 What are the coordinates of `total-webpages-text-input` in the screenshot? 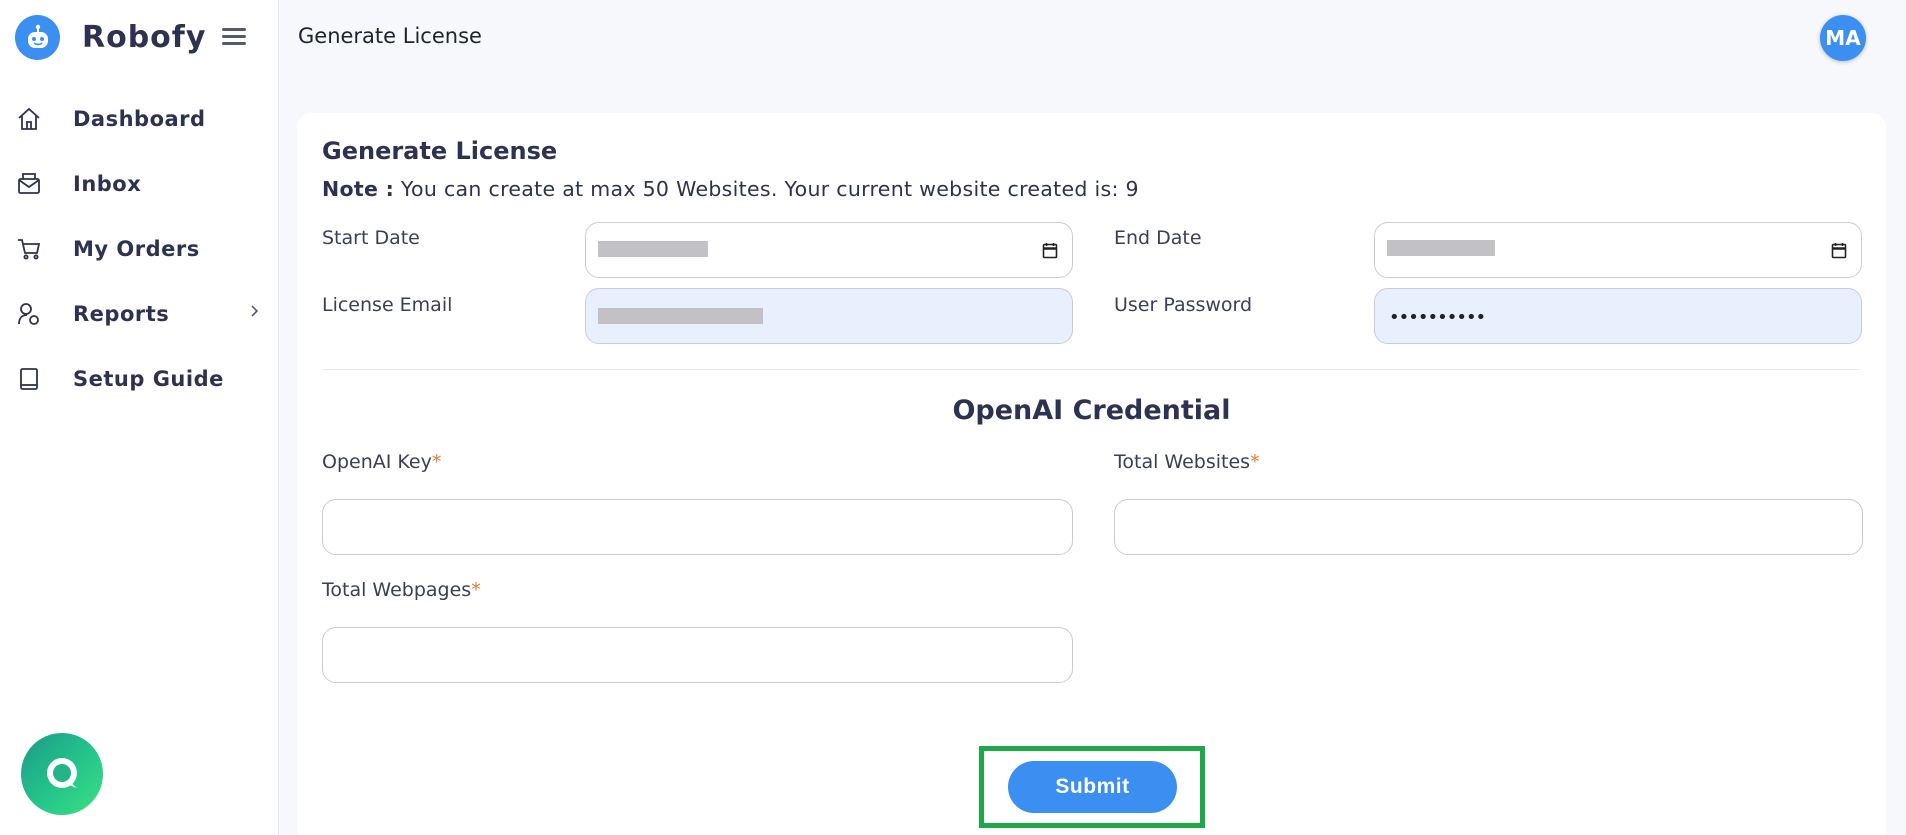 It's located at (697, 655).